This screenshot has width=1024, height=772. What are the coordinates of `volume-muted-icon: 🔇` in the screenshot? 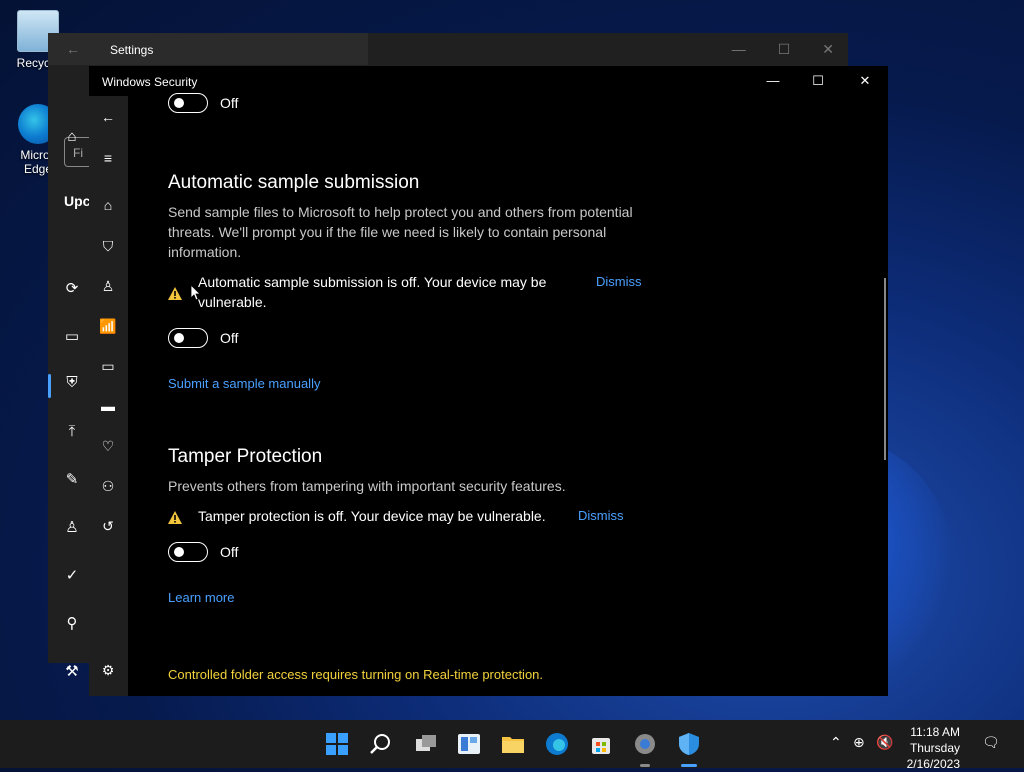 It's located at (884, 742).